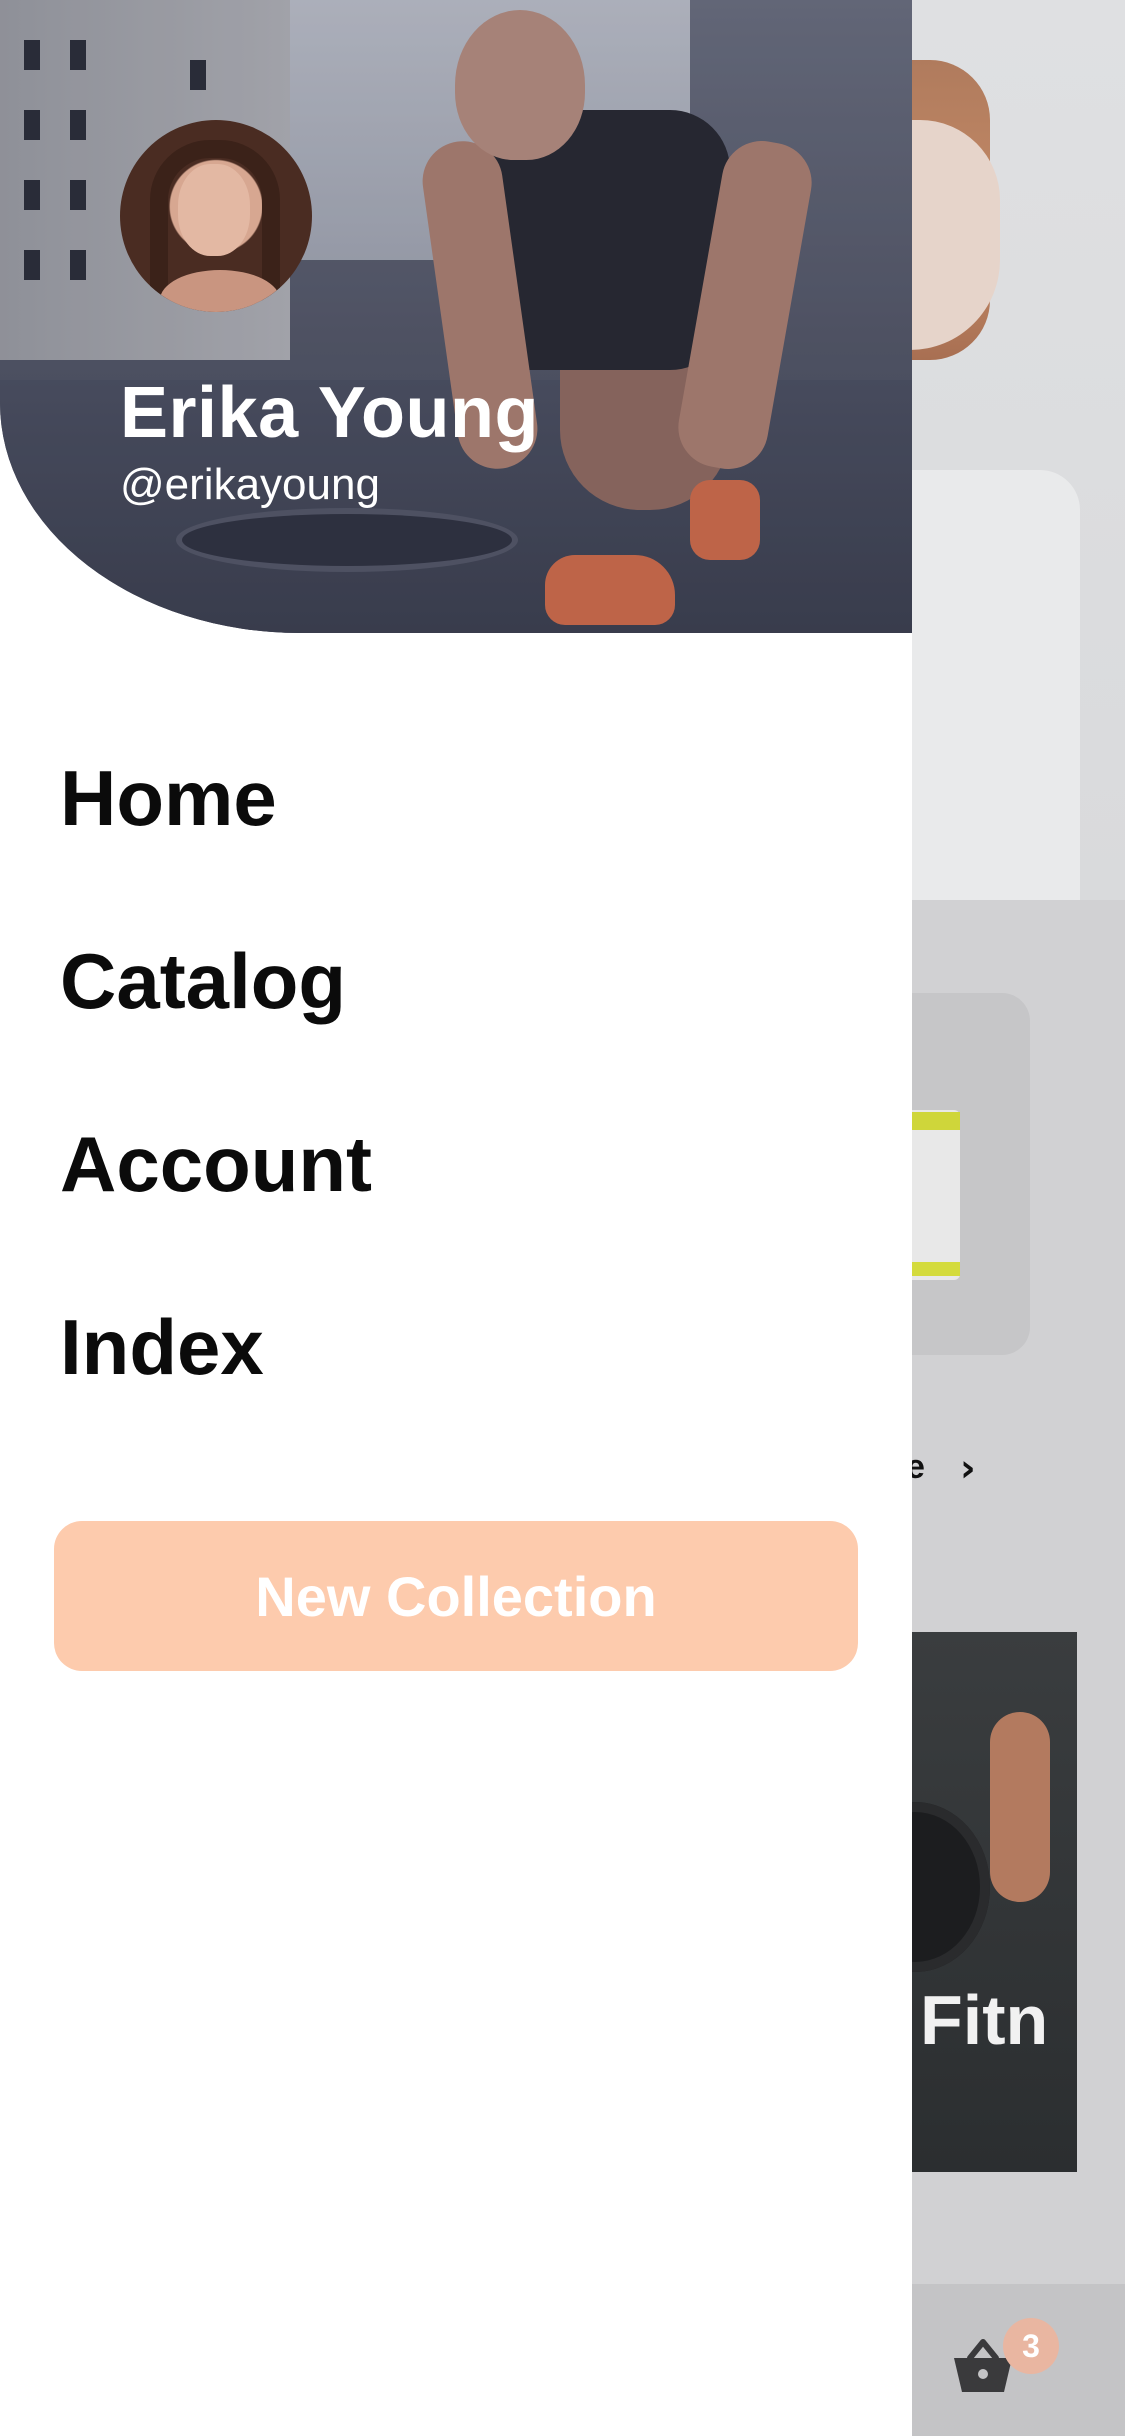  Describe the element at coordinates (1031, 2346) in the screenshot. I see `cart-badge: 3` at that location.